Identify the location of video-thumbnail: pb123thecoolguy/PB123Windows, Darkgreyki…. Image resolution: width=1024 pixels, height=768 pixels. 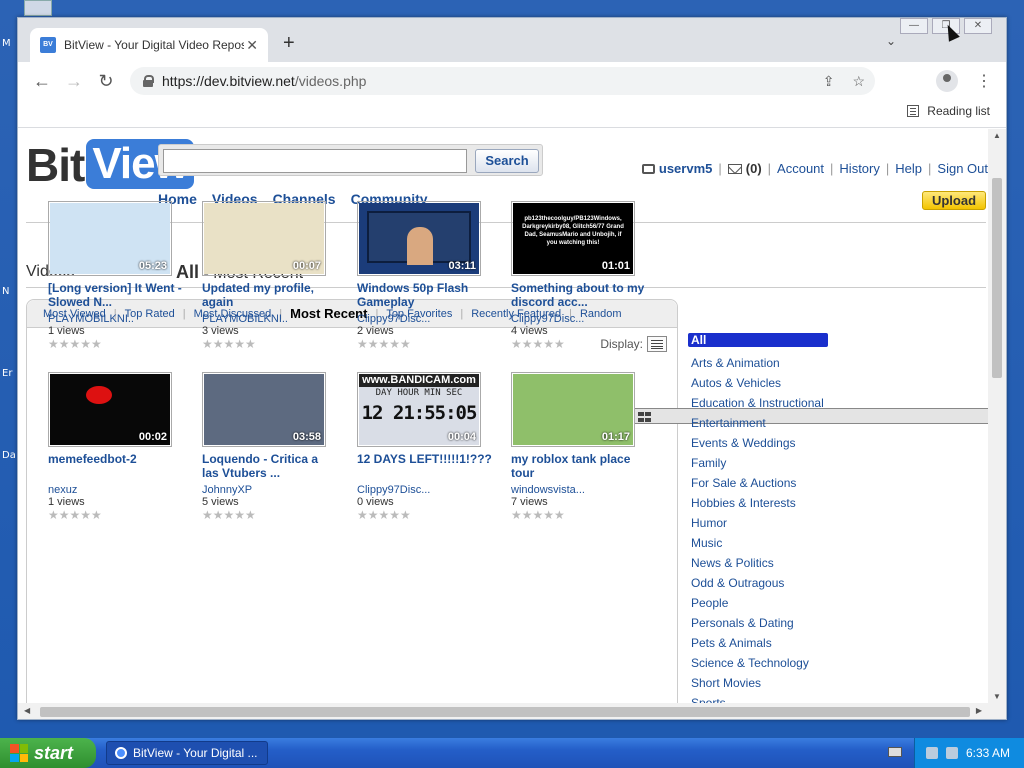
(573, 238).